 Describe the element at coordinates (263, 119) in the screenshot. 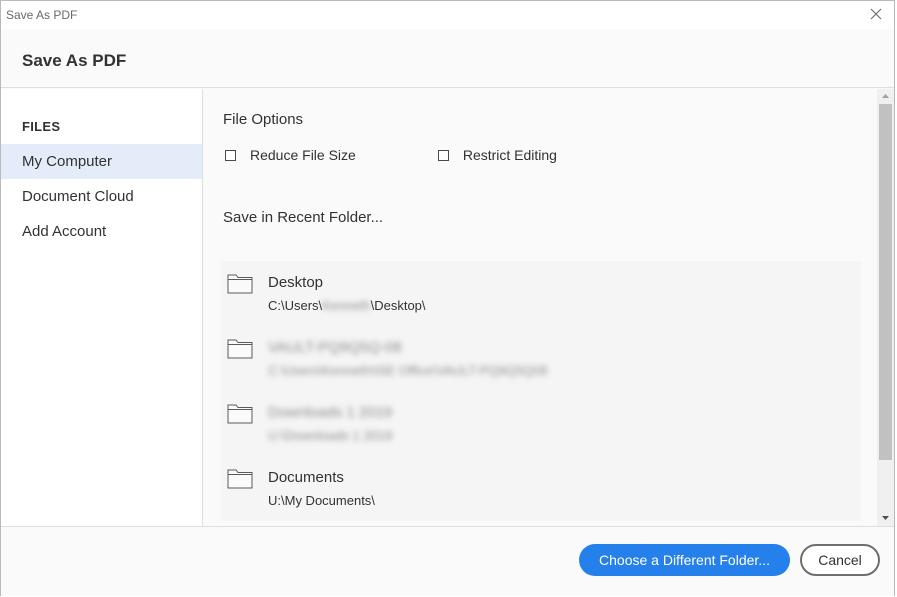

I see `file-options-title: File Options` at that location.